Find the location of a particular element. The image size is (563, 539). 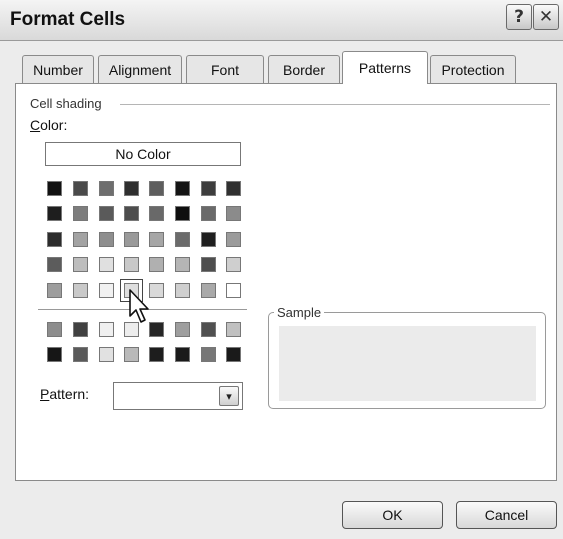

chevron-down-icon: ▾ is located at coordinates (229, 396).